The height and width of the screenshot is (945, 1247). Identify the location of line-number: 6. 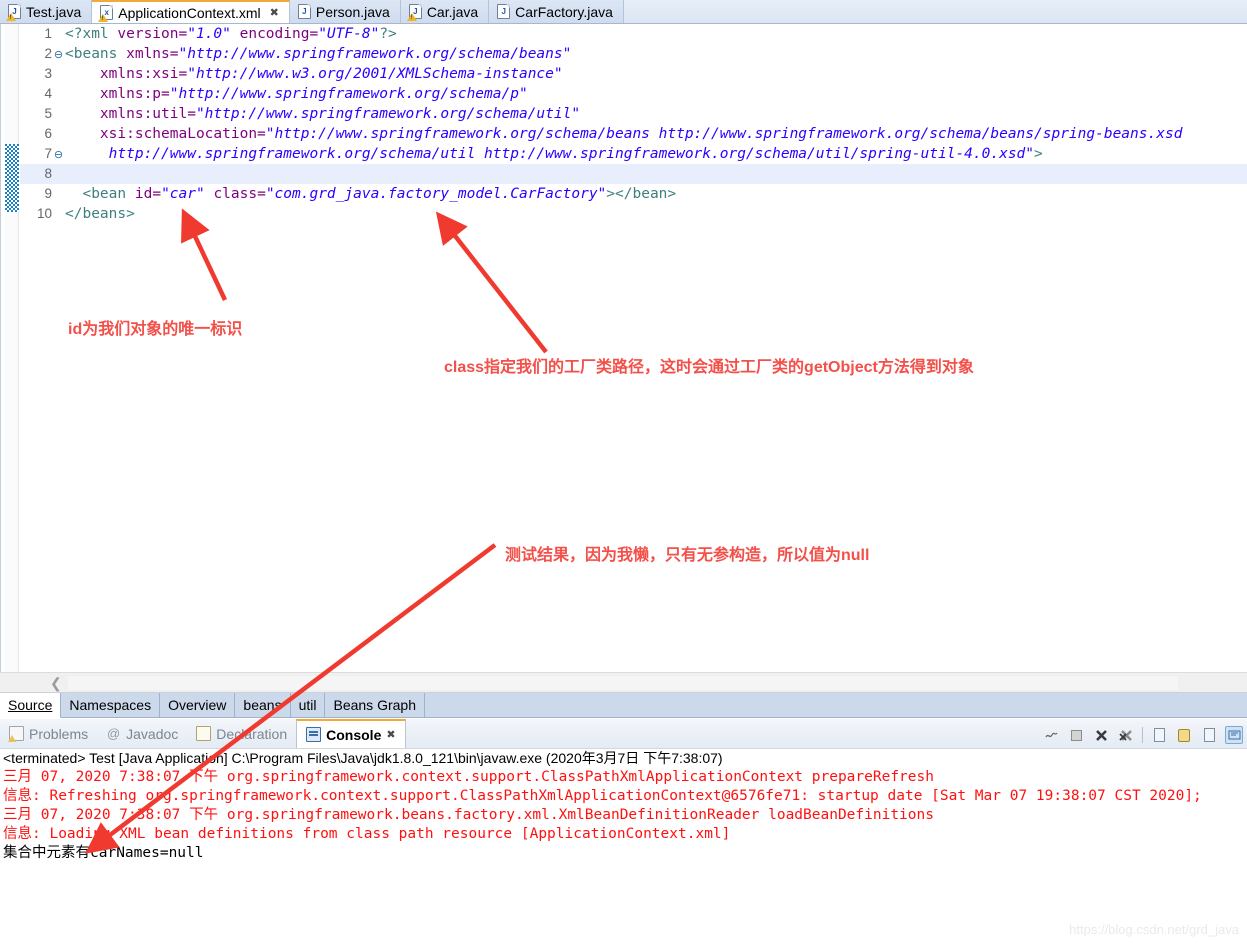
(48, 133).